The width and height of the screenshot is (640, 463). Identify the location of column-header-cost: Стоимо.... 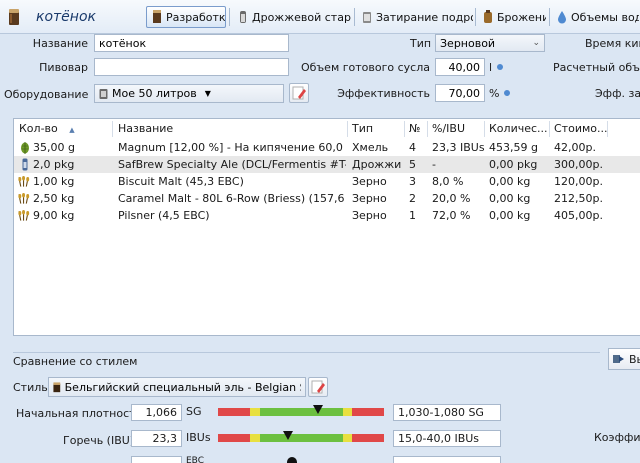
(581, 128).